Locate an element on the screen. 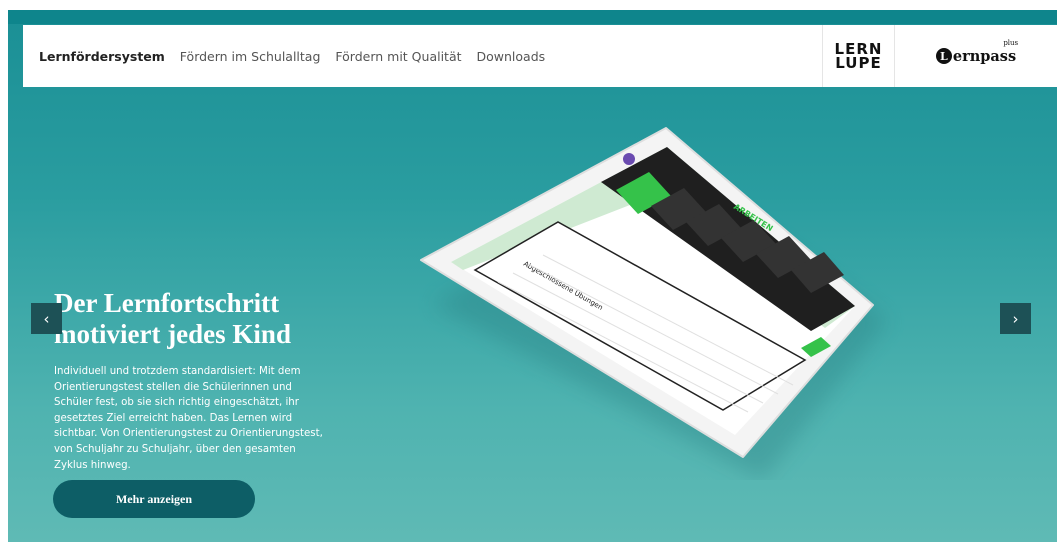 The image size is (1057, 542). chevron-right-icon: › is located at coordinates (1015, 318).